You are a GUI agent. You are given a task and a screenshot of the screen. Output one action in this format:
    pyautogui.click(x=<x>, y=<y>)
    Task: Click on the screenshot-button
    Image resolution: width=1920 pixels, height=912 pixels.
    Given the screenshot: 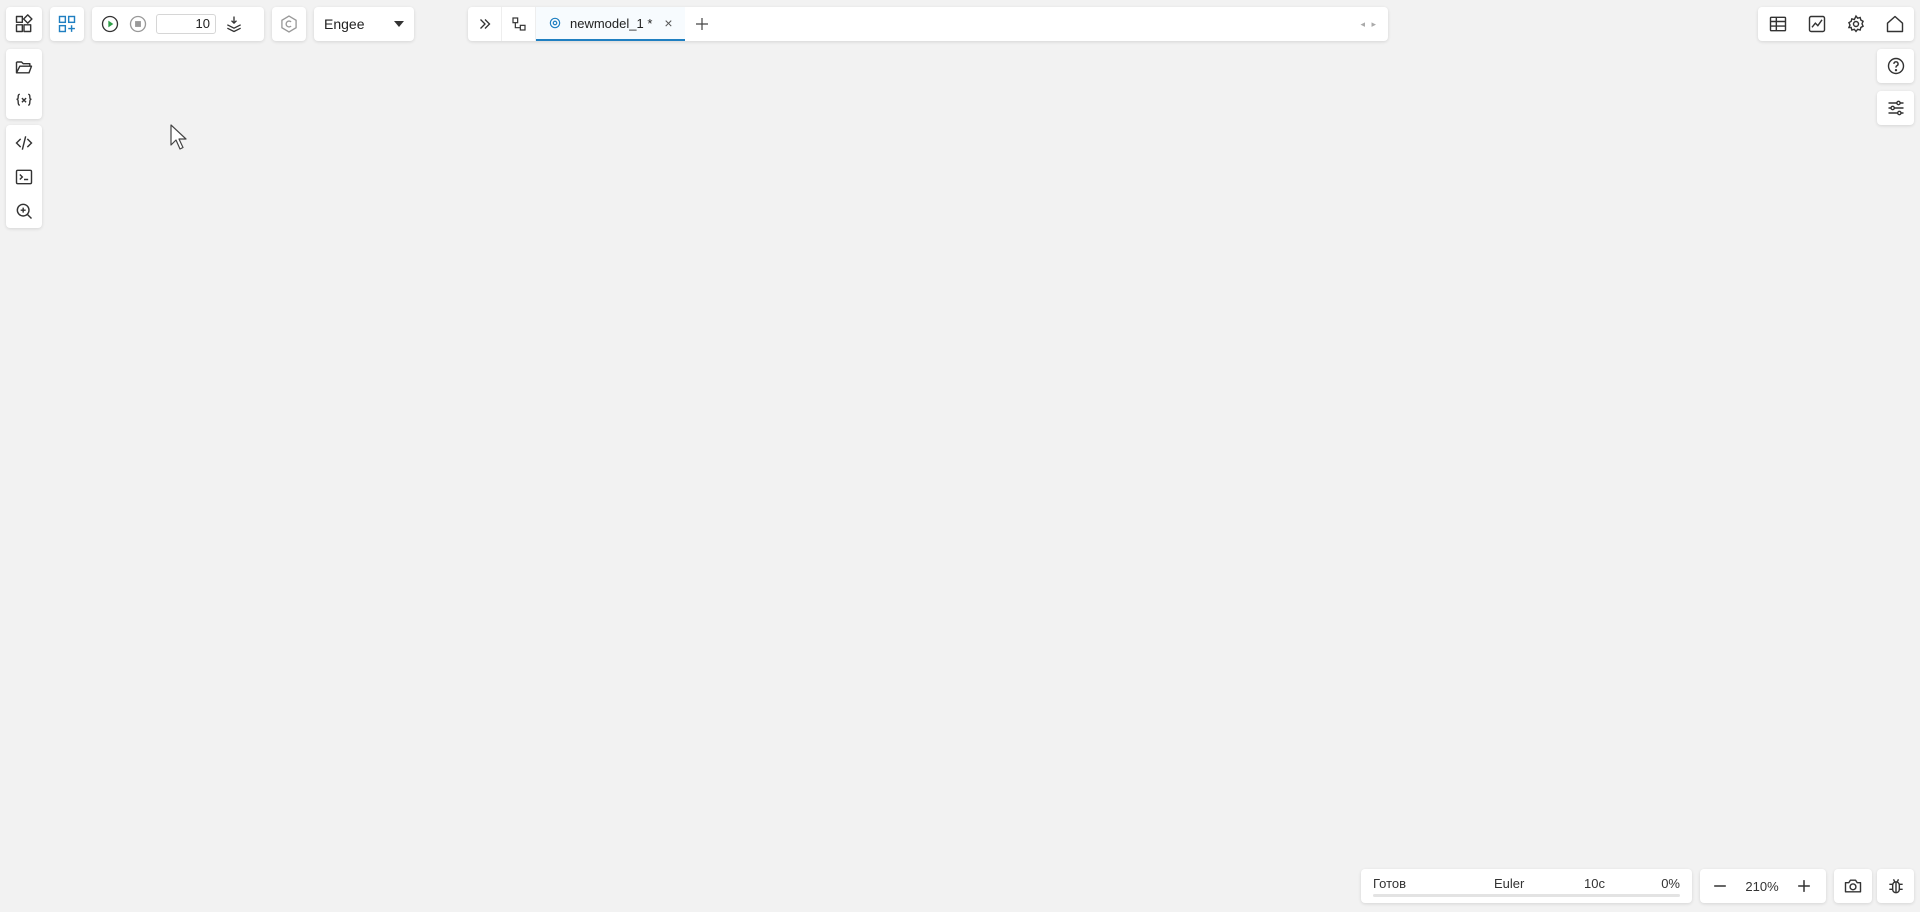 What is the action you would take?
    pyautogui.click(x=1853, y=886)
    